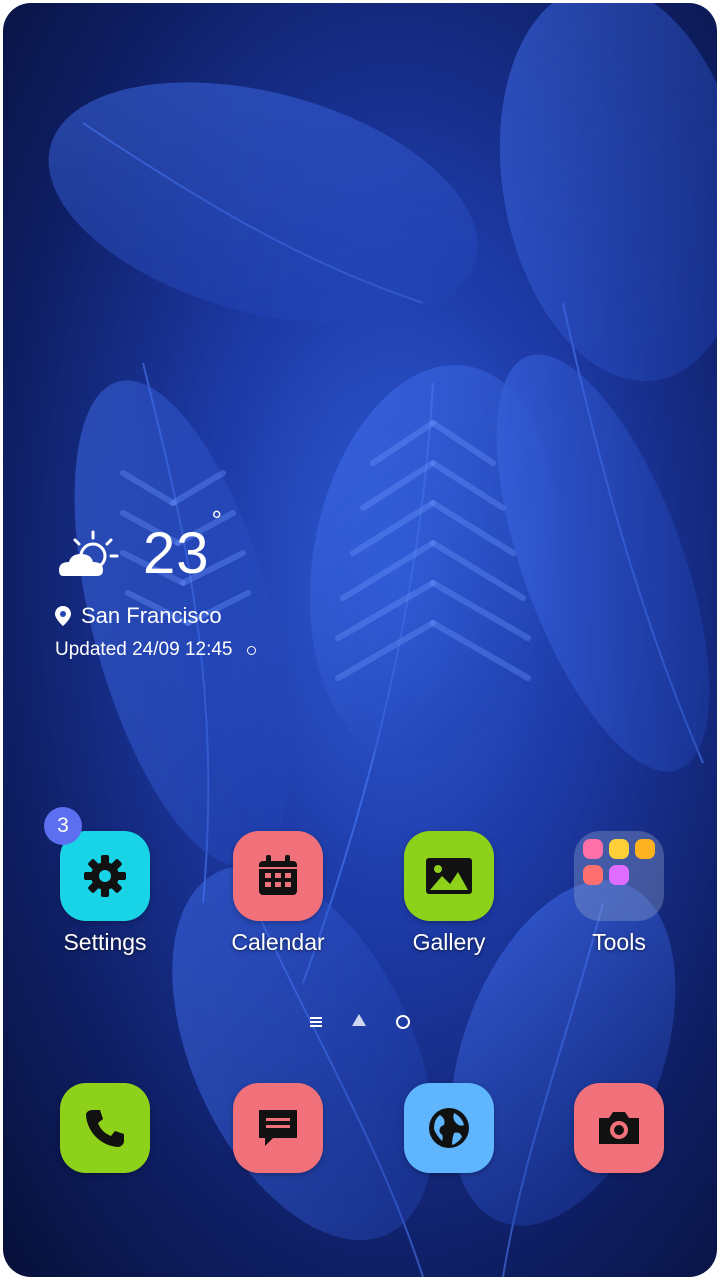 This screenshot has height=1280, width=720. What do you see at coordinates (89, 553) in the screenshot?
I see `partly-cloudy-icon` at bounding box center [89, 553].